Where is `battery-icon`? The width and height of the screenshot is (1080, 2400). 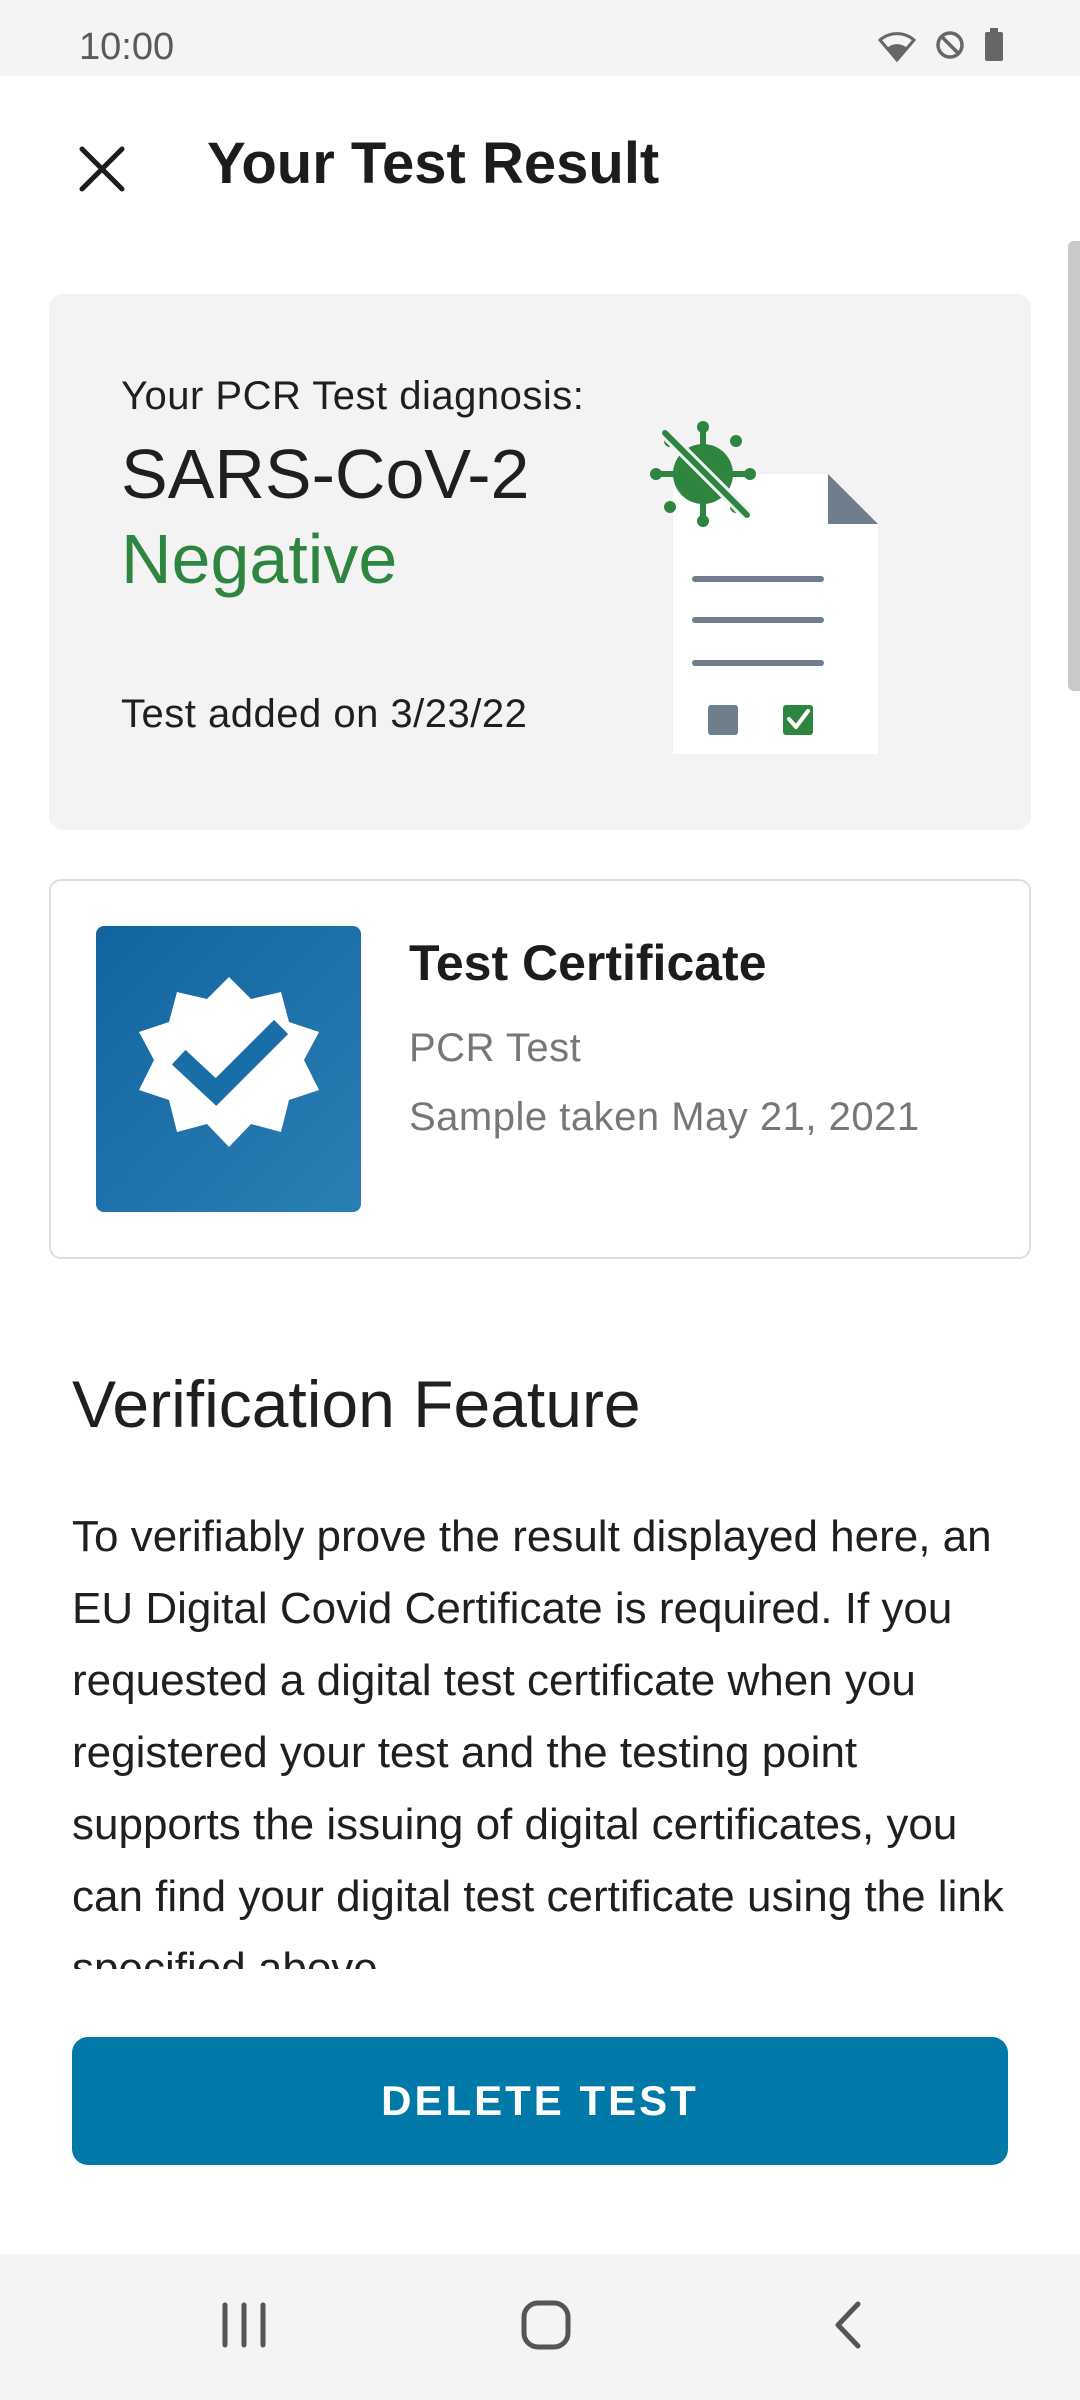
battery-icon is located at coordinates (994, 47).